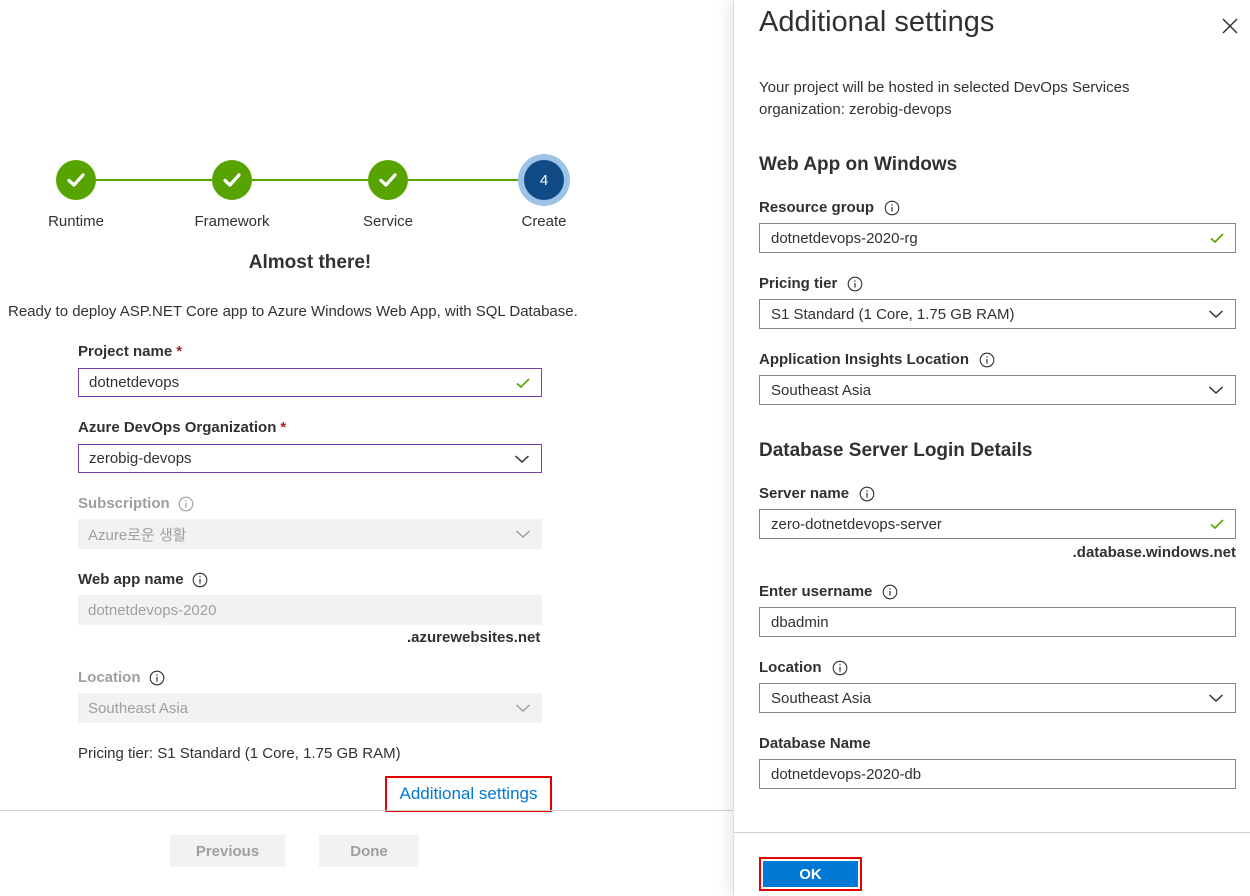 The width and height of the screenshot is (1250, 896). I want to click on step-runtime-done, so click(76, 180).